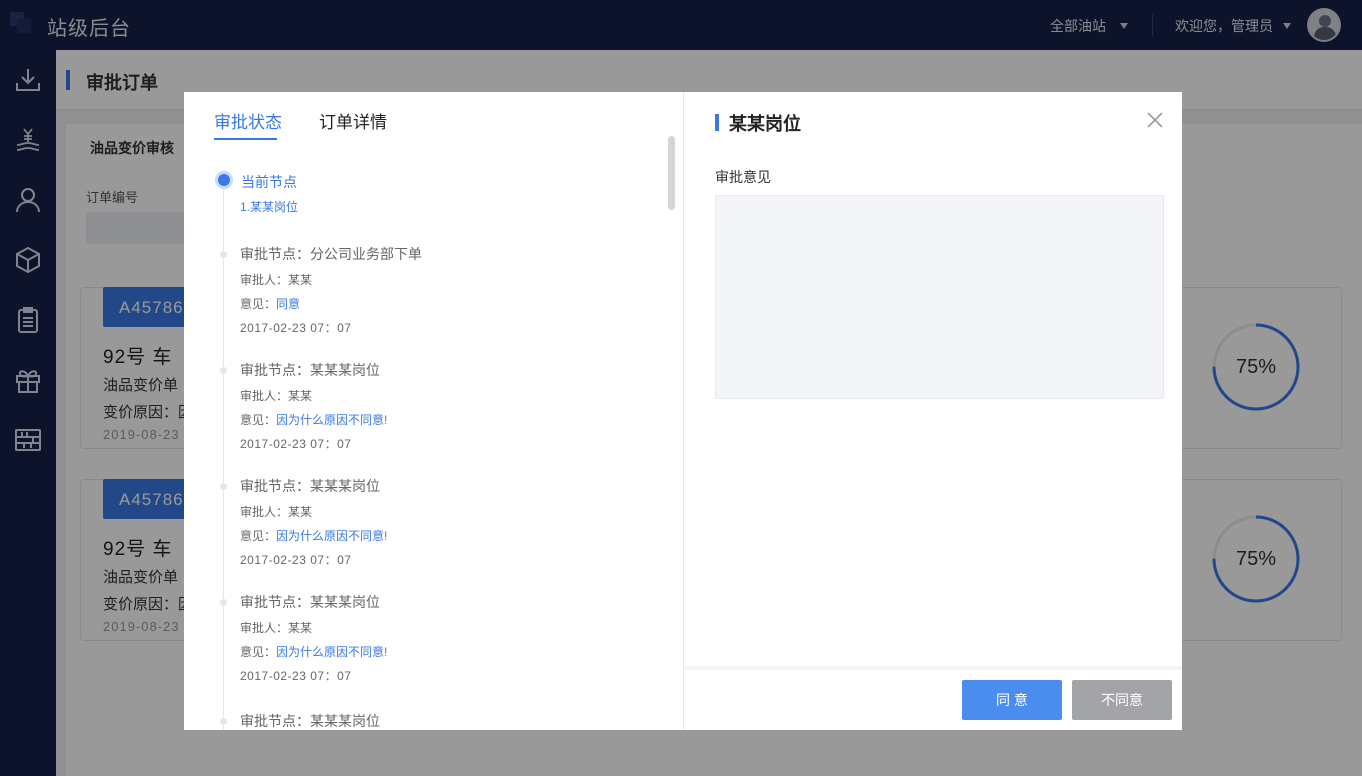 The height and width of the screenshot is (776, 1362). I want to click on position-title: 某某岗位, so click(765, 124).